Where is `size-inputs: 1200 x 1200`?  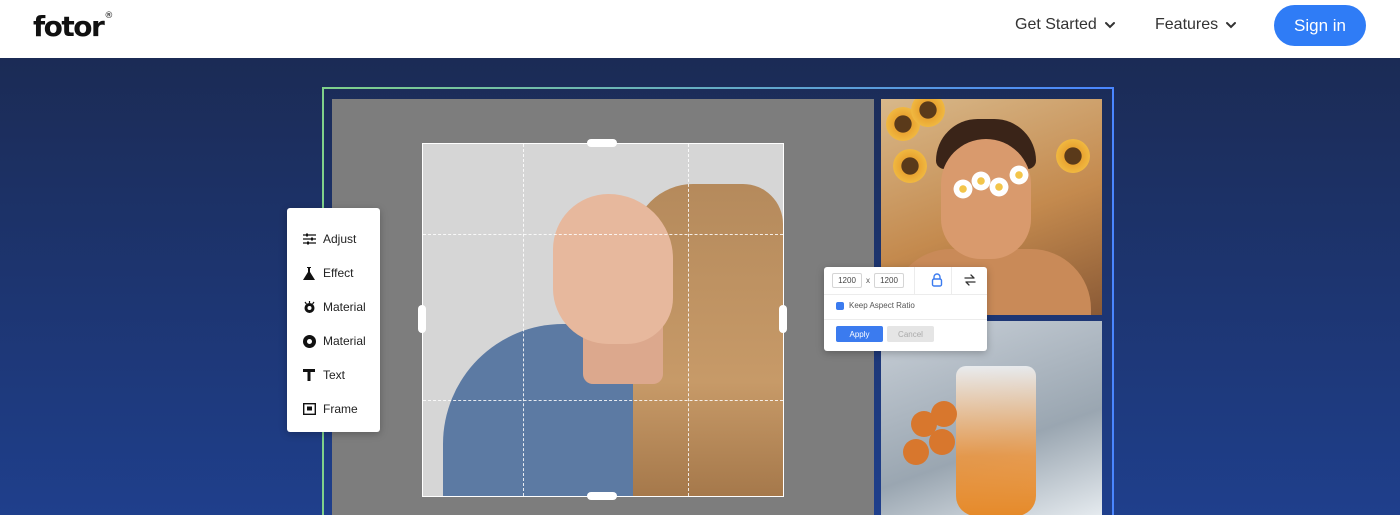
size-inputs: 1200 x 1200 is located at coordinates (868, 280).